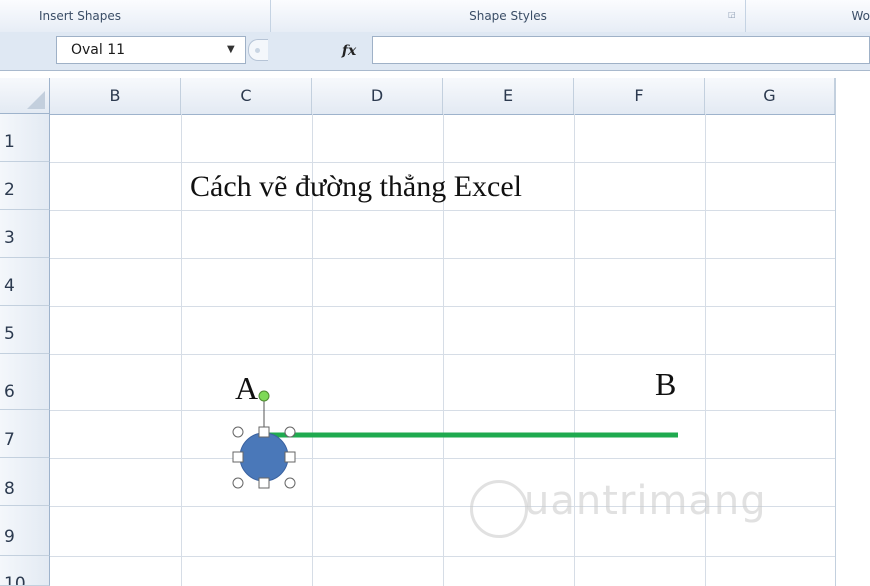  What do you see at coordinates (264, 396) in the screenshot?
I see `rotate-handle` at bounding box center [264, 396].